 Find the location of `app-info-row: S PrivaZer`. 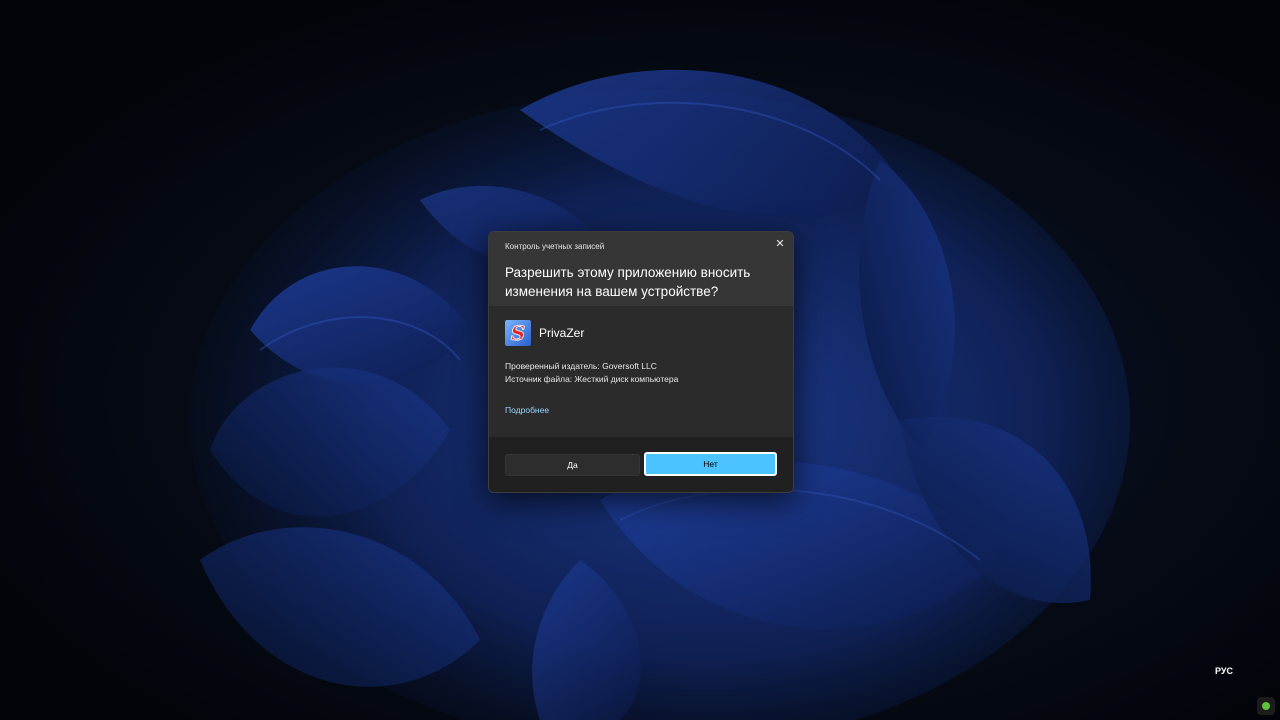

app-info-row: S PrivaZer is located at coordinates (544, 333).